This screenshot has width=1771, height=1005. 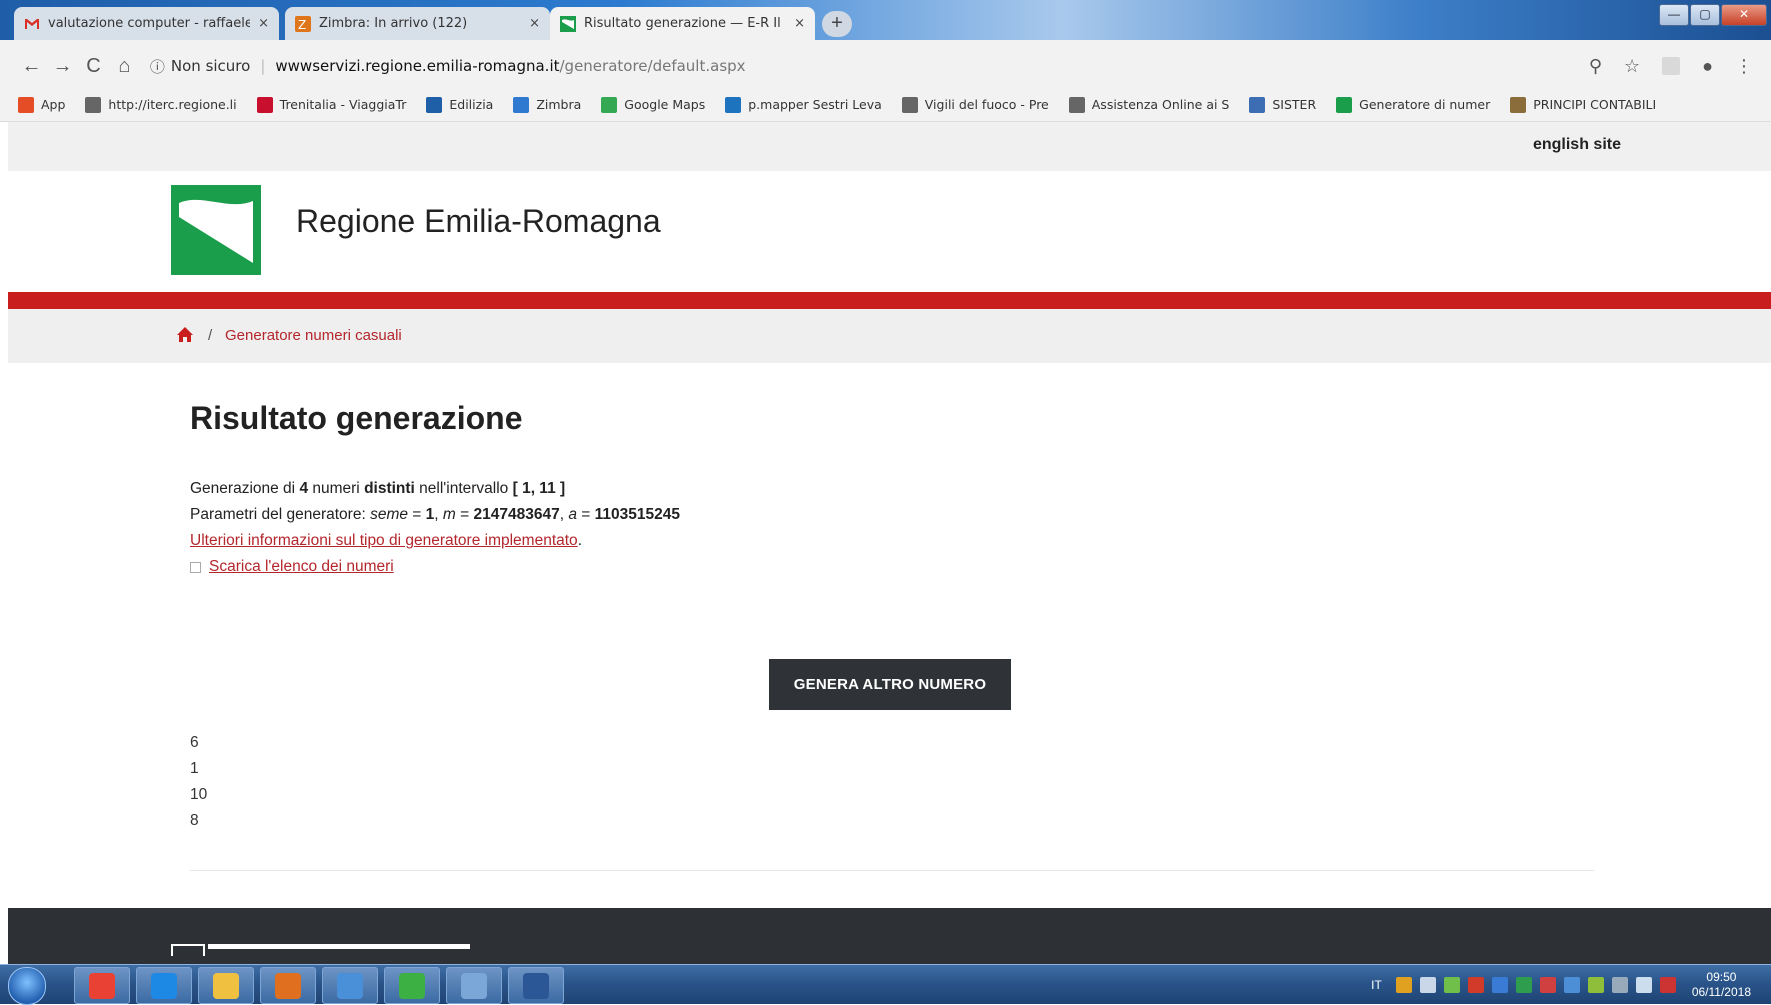 What do you see at coordinates (303, 23) in the screenshot?
I see `zimbra-icon: Z` at bounding box center [303, 23].